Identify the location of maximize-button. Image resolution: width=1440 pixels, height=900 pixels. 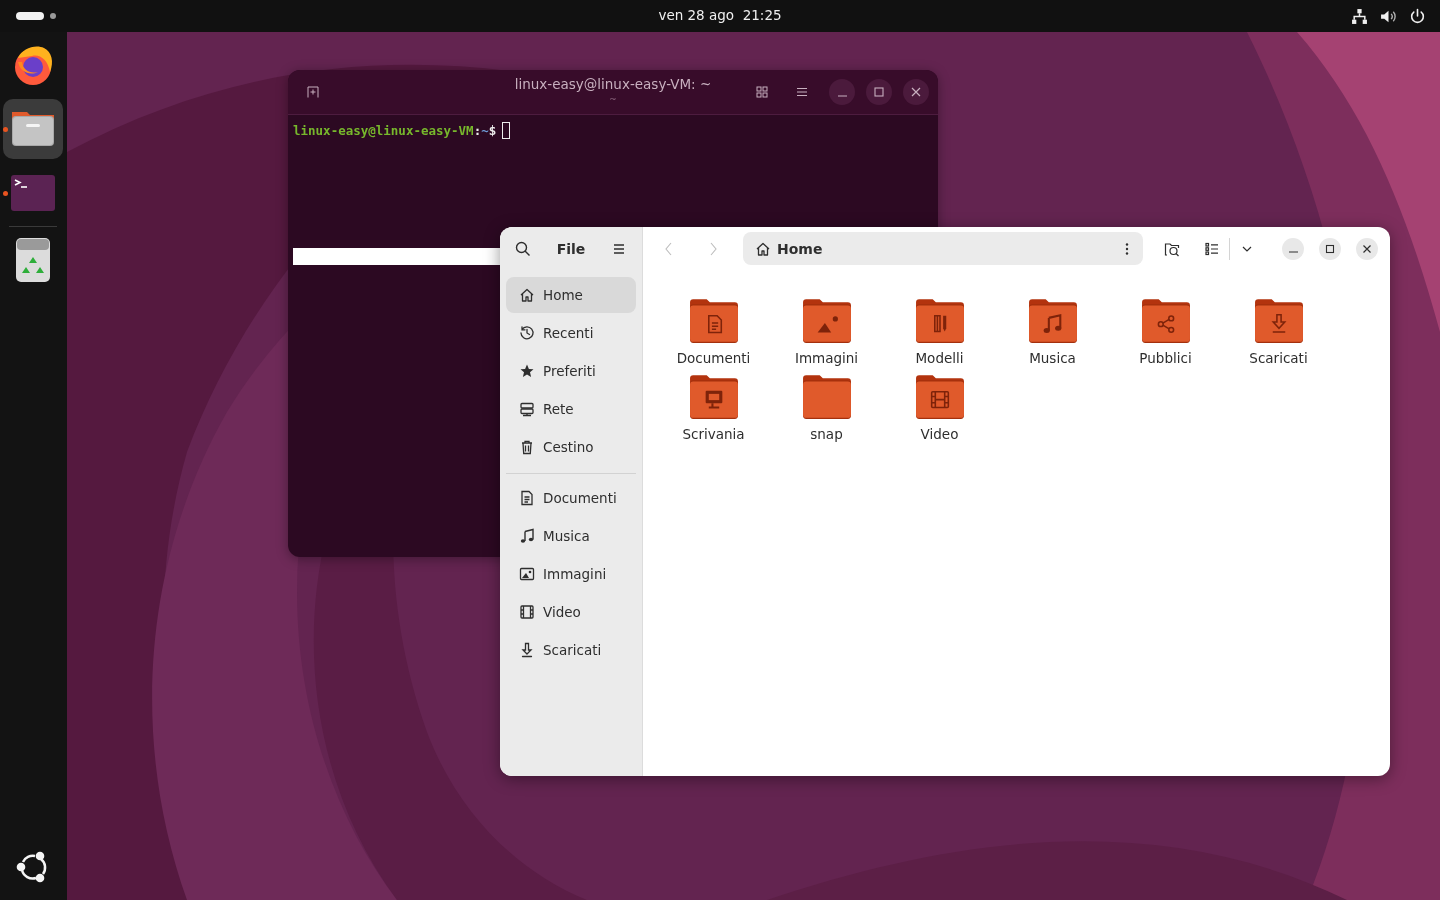
(1330, 248).